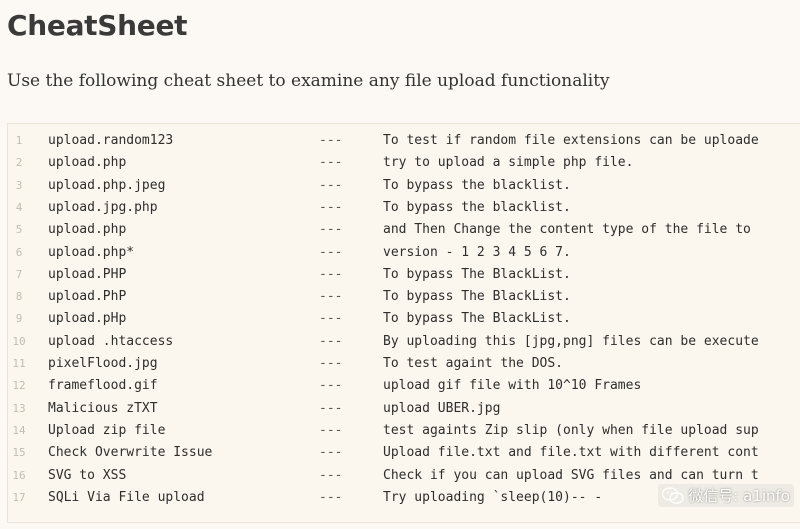  What do you see at coordinates (103, 363) in the screenshot?
I see `payload-name: pixelFlood.jpg` at bounding box center [103, 363].